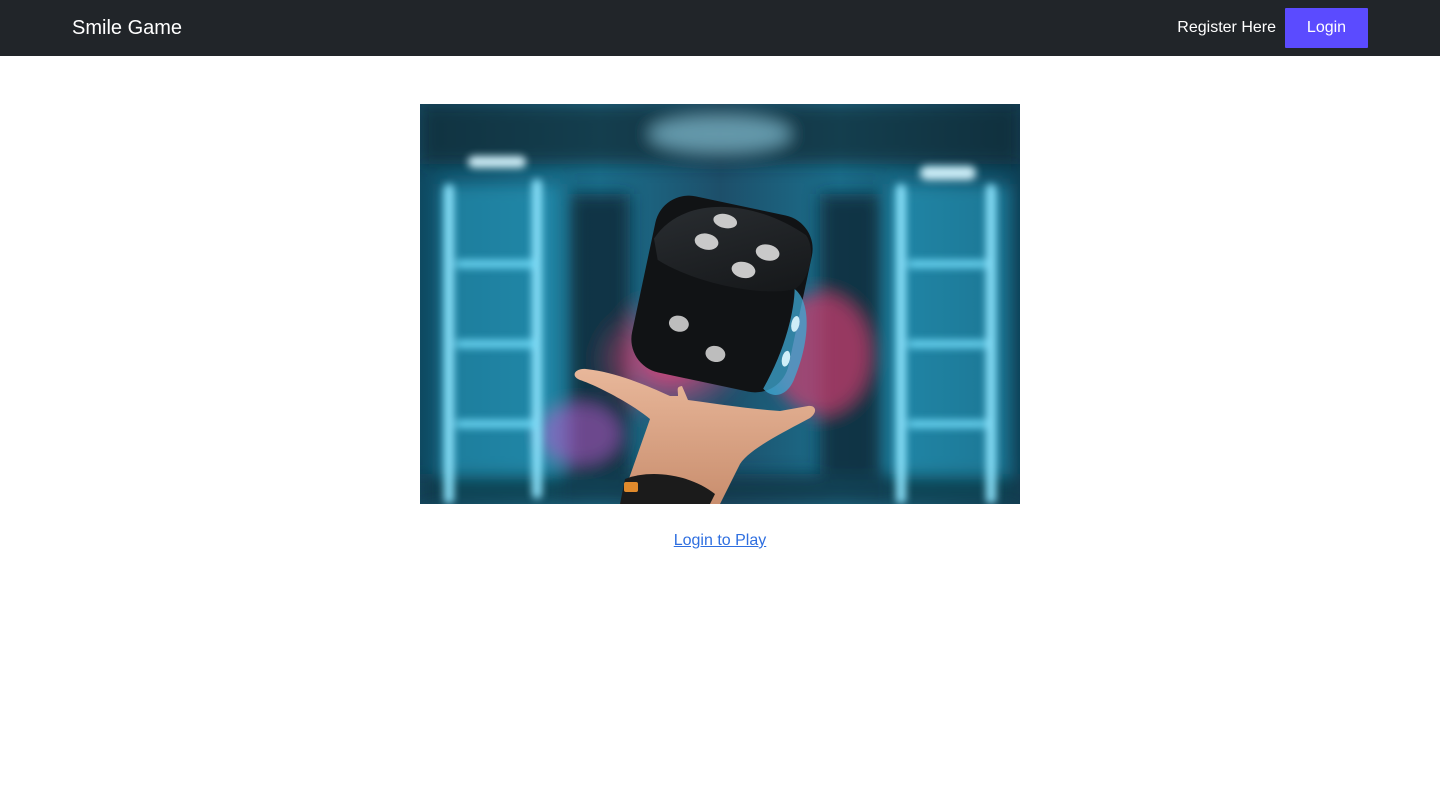  I want to click on brand-link: Smile Game, so click(127, 28).